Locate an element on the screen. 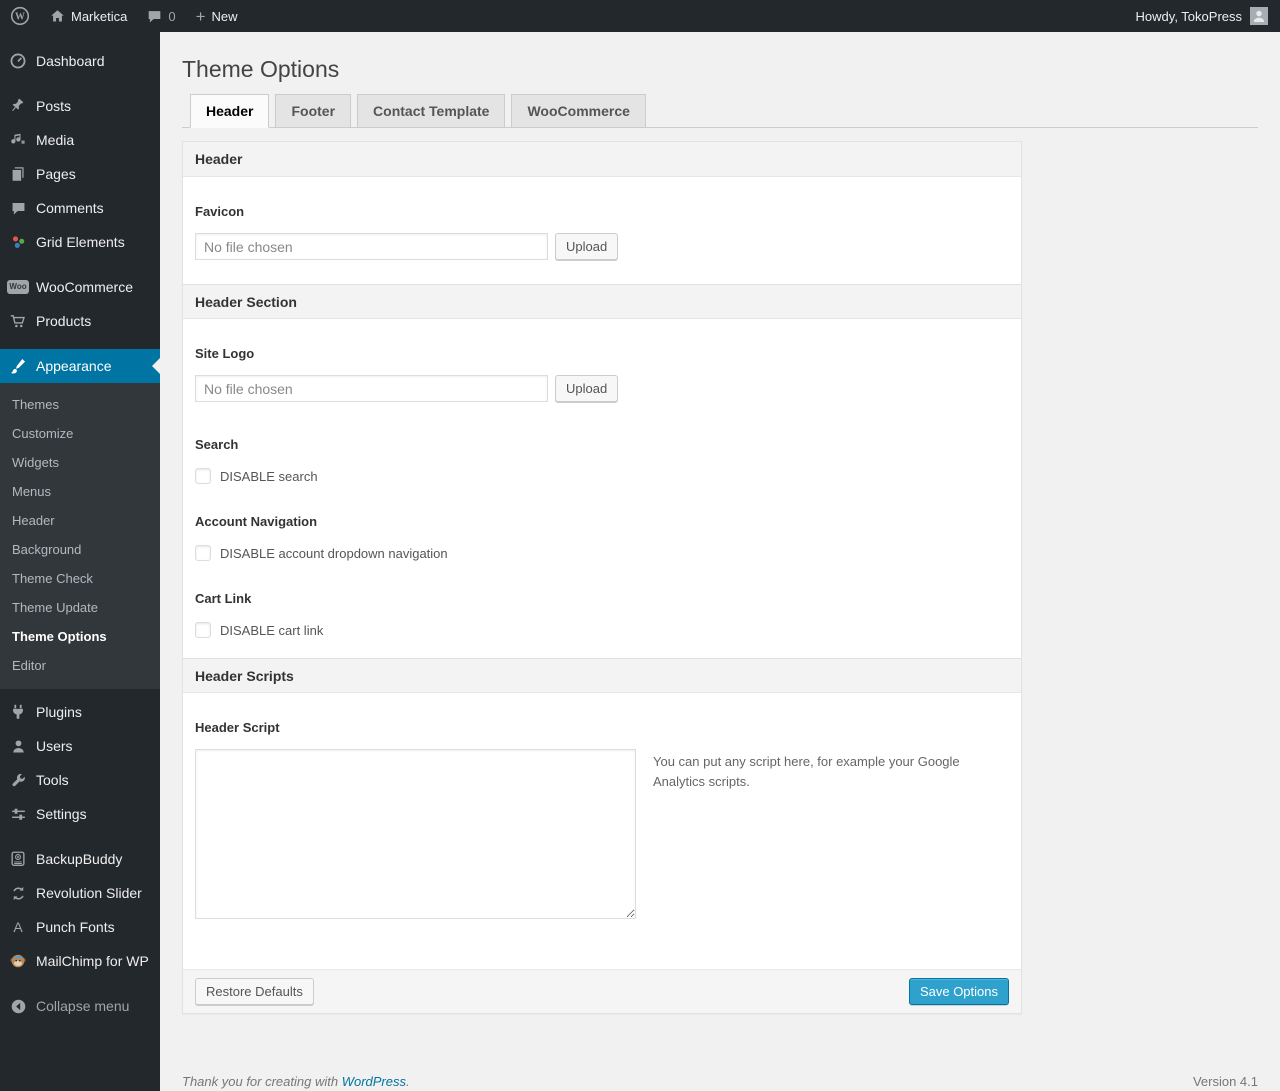 This screenshot has height=1091, width=1280. submenu-item-theme-options: Theme Options is located at coordinates (80, 636).